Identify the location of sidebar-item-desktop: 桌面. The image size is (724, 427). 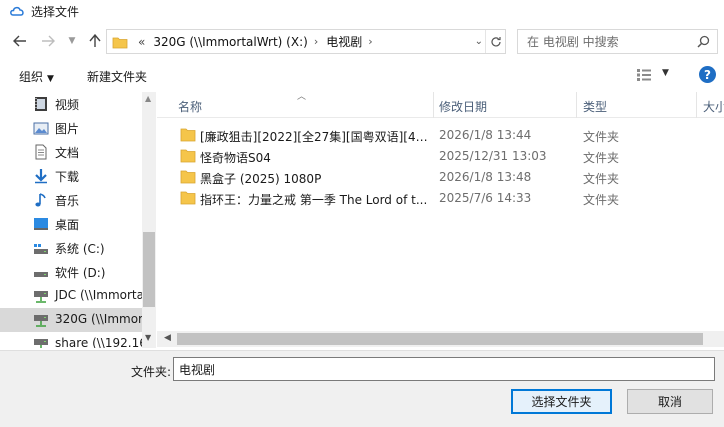
(71, 224).